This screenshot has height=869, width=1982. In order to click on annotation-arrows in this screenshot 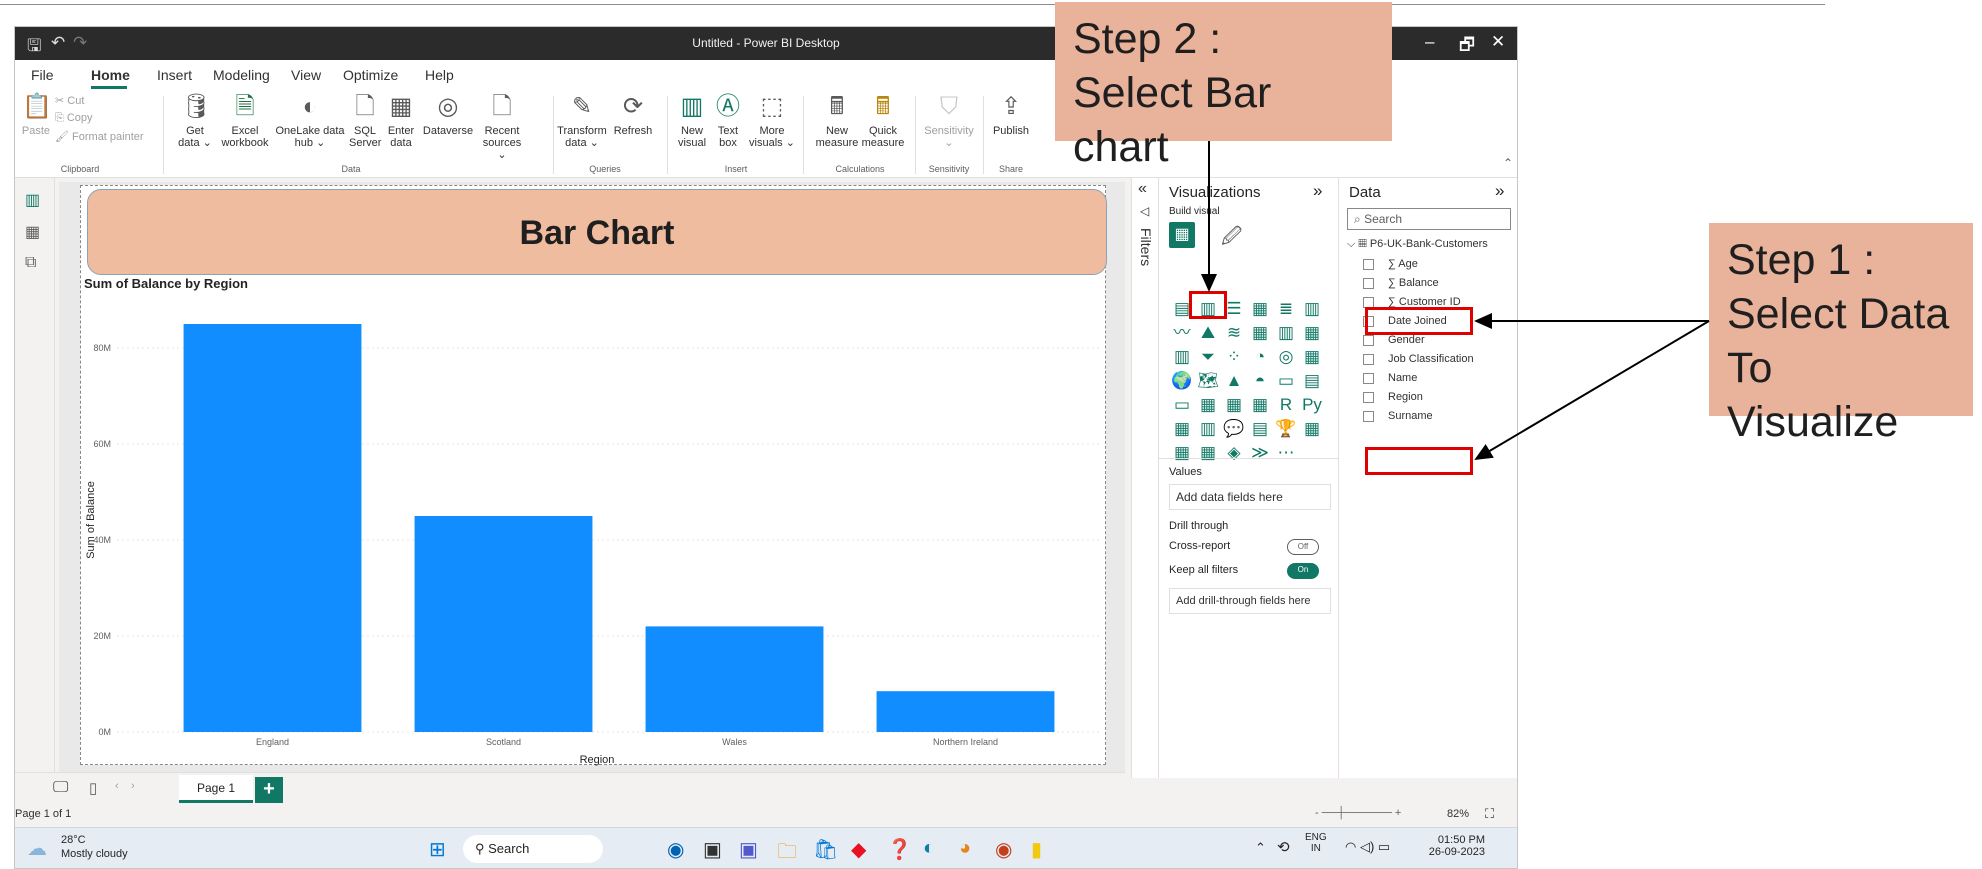, I will do `click(1455, 301)`.